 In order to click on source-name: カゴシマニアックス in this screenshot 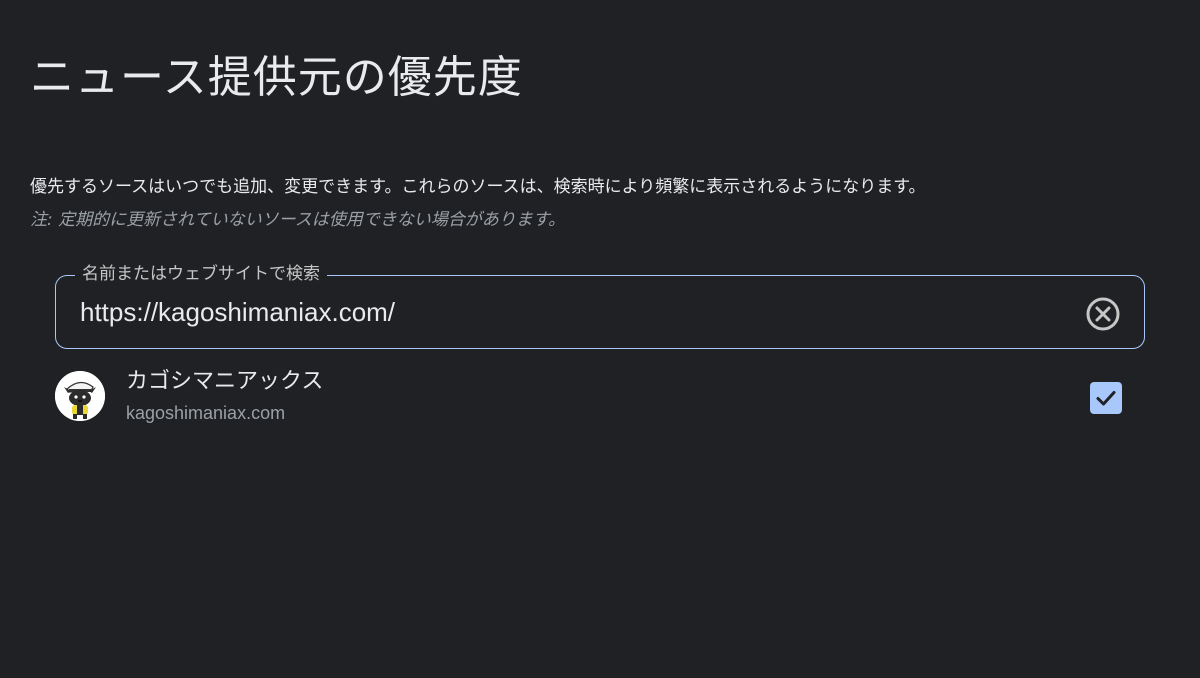, I will do `click(225, 381)`.